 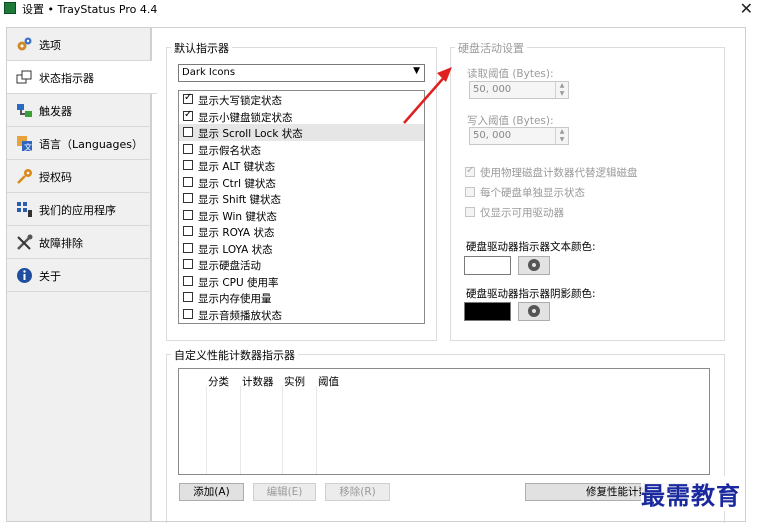 I want to click on sidebar-item-label: 触发器, so click(x=55, y=111).